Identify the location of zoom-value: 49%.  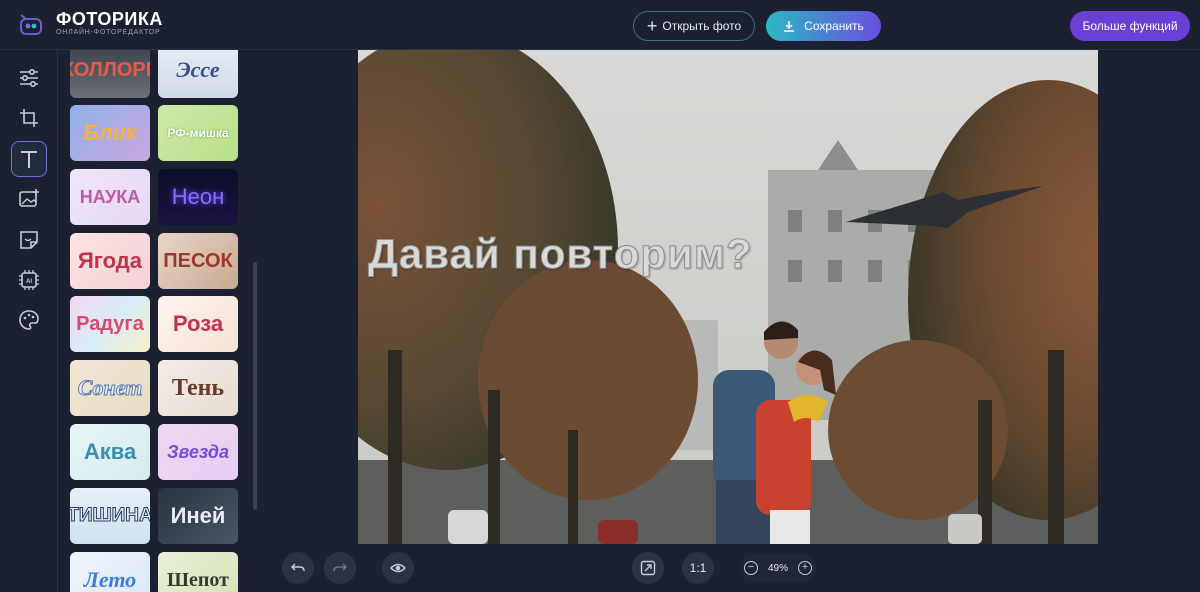
(777, 568).